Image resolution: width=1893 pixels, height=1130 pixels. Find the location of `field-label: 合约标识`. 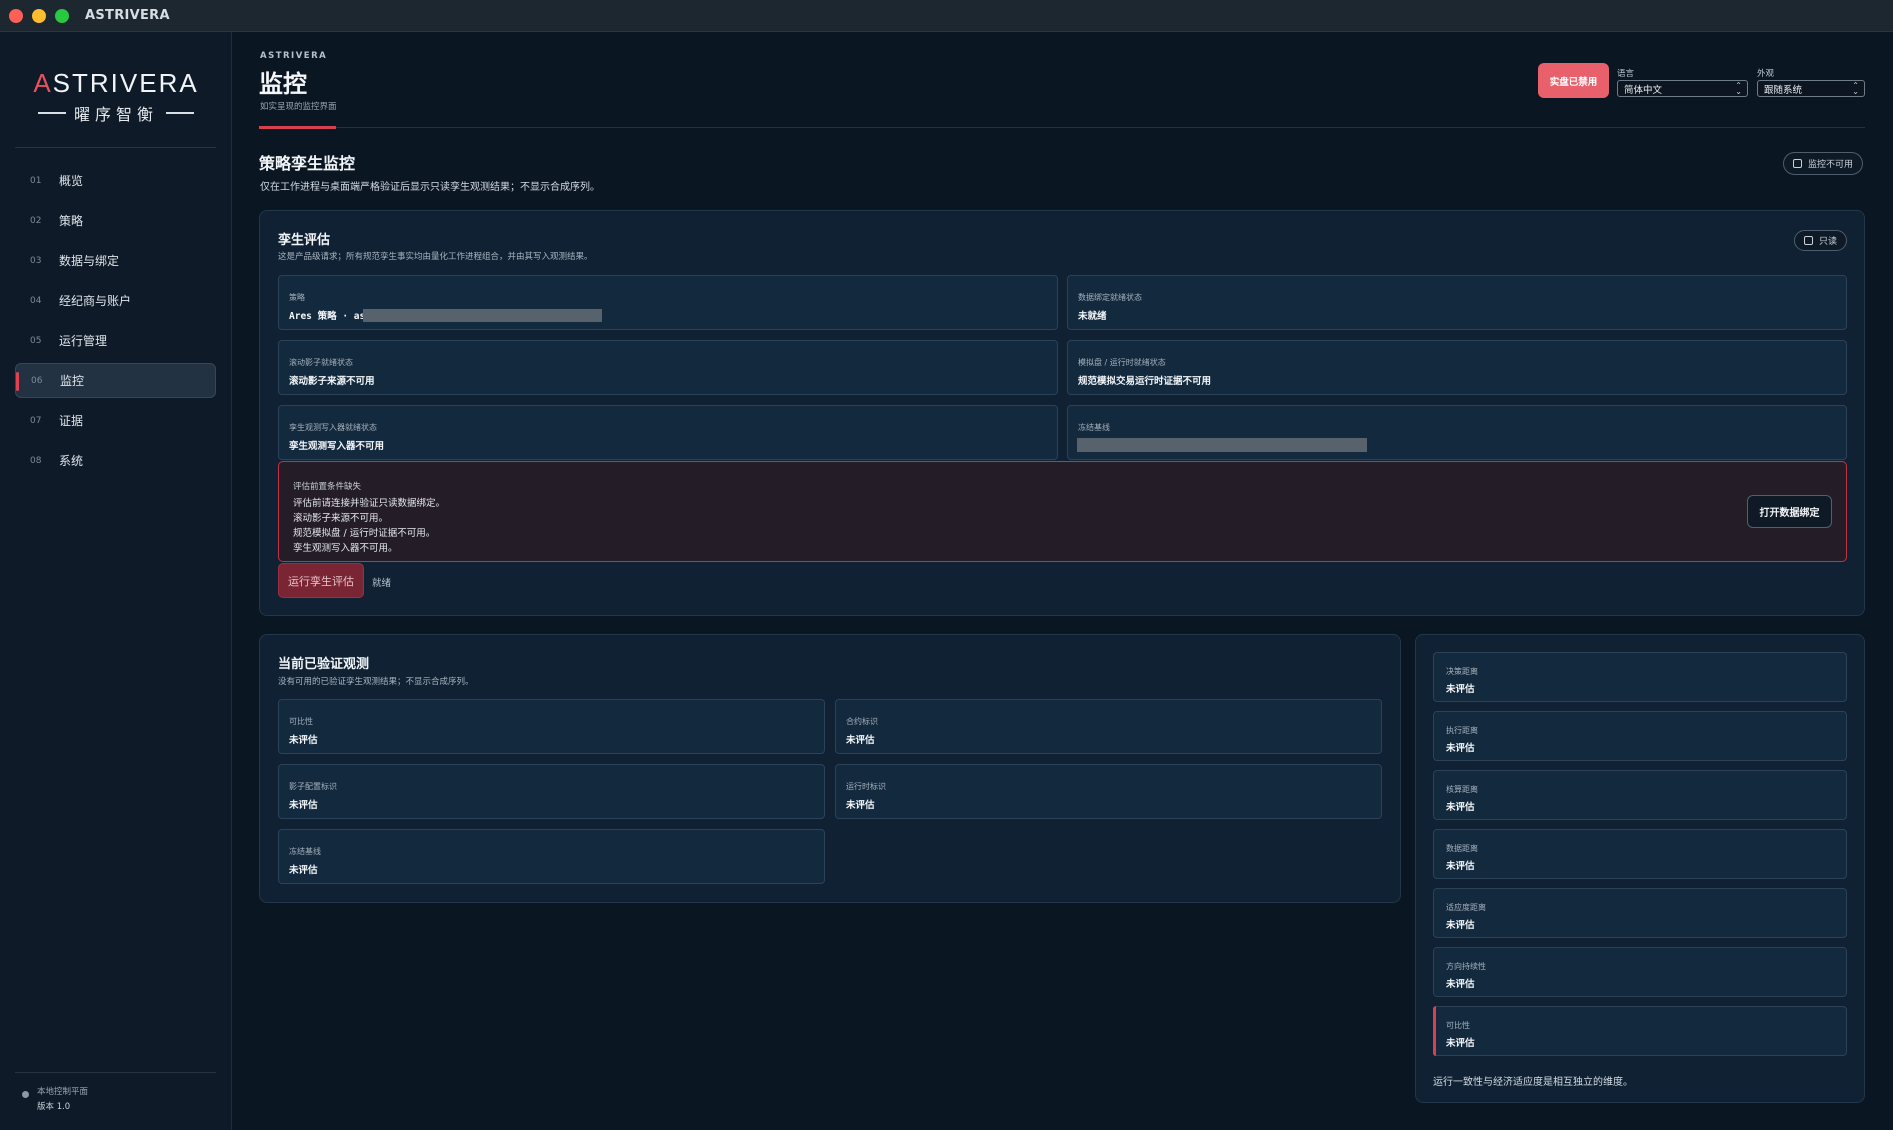

field-label: 合约标识 is located at coordinates (862, 721).